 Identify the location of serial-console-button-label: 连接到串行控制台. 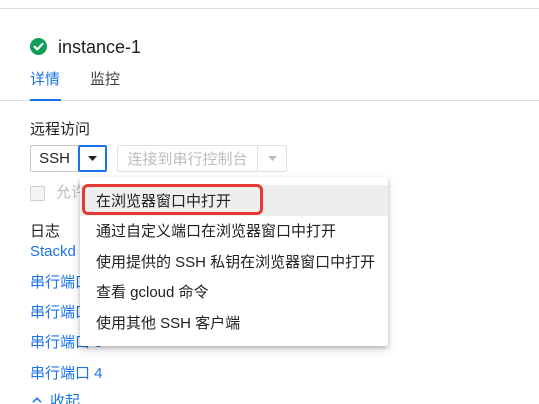
(187, 159).